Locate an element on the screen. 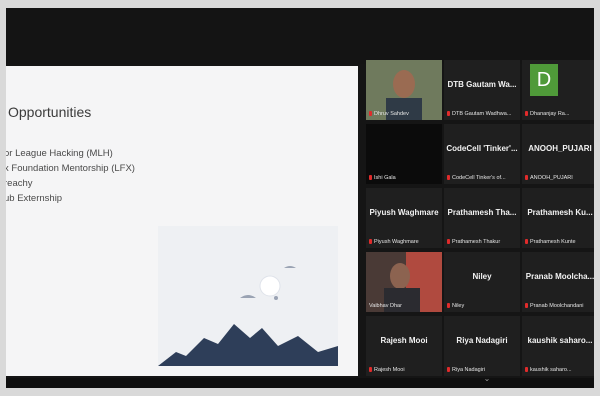 The image size is (600, 396). slide-item: or League Hacking (MLH) is located at coordinates (59, 153).